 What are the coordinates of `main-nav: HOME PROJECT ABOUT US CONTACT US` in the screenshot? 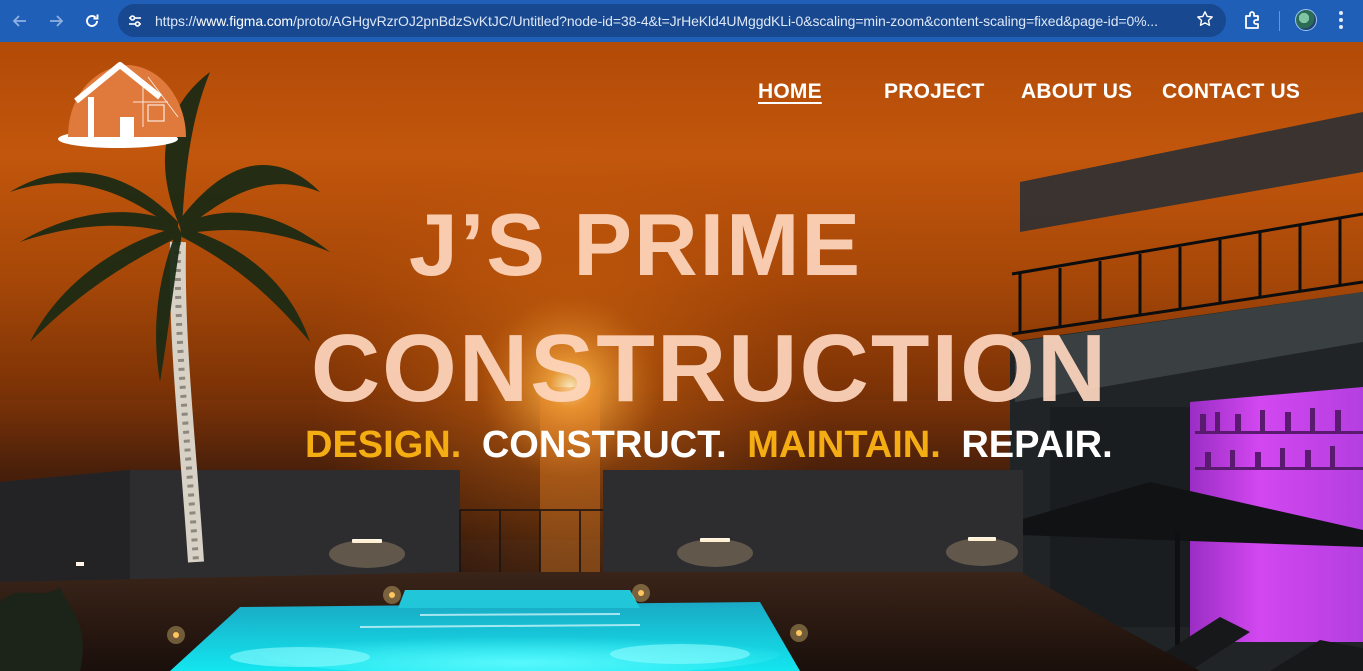 It's located at (1035, 95).